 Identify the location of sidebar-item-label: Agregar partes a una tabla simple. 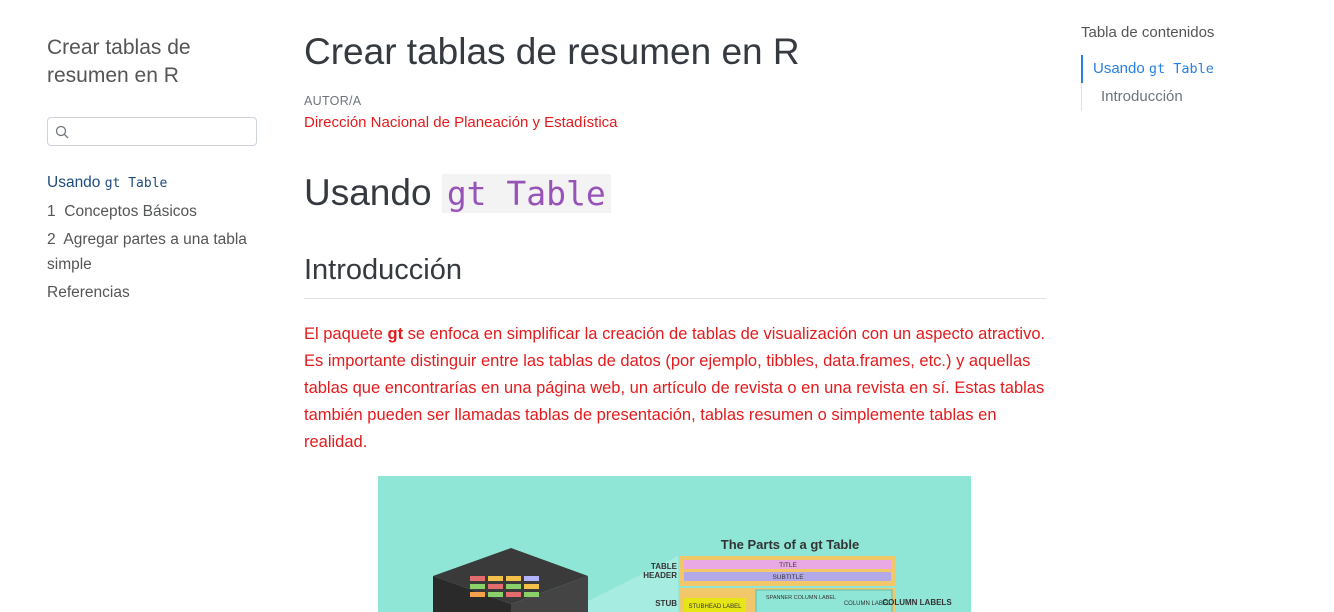
(147, 252).